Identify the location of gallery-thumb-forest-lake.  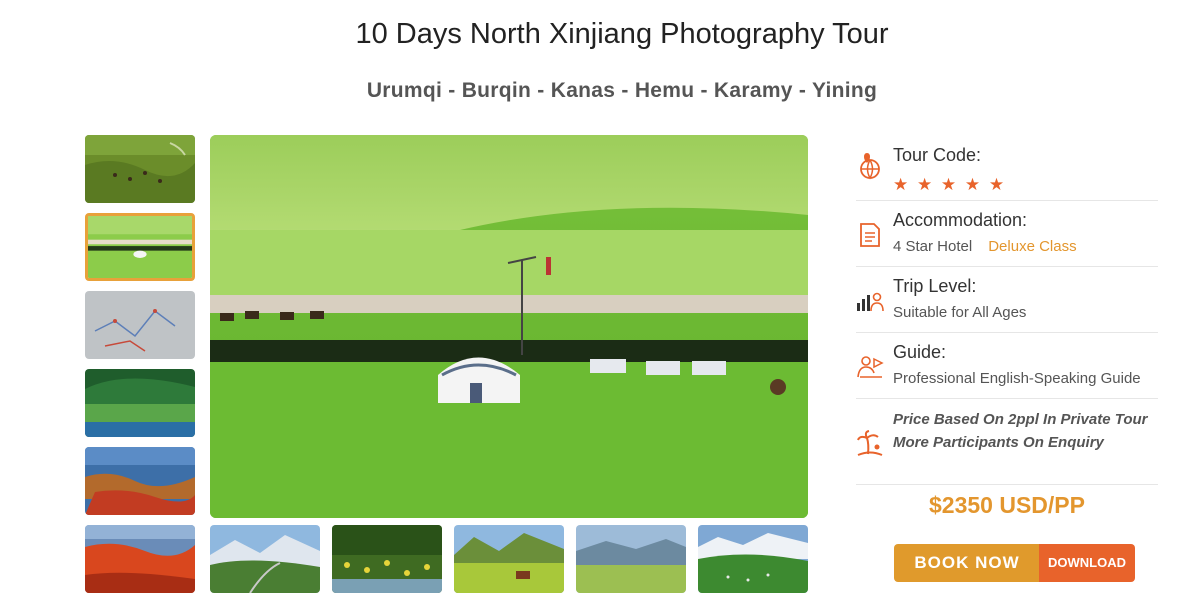
(140, 403).